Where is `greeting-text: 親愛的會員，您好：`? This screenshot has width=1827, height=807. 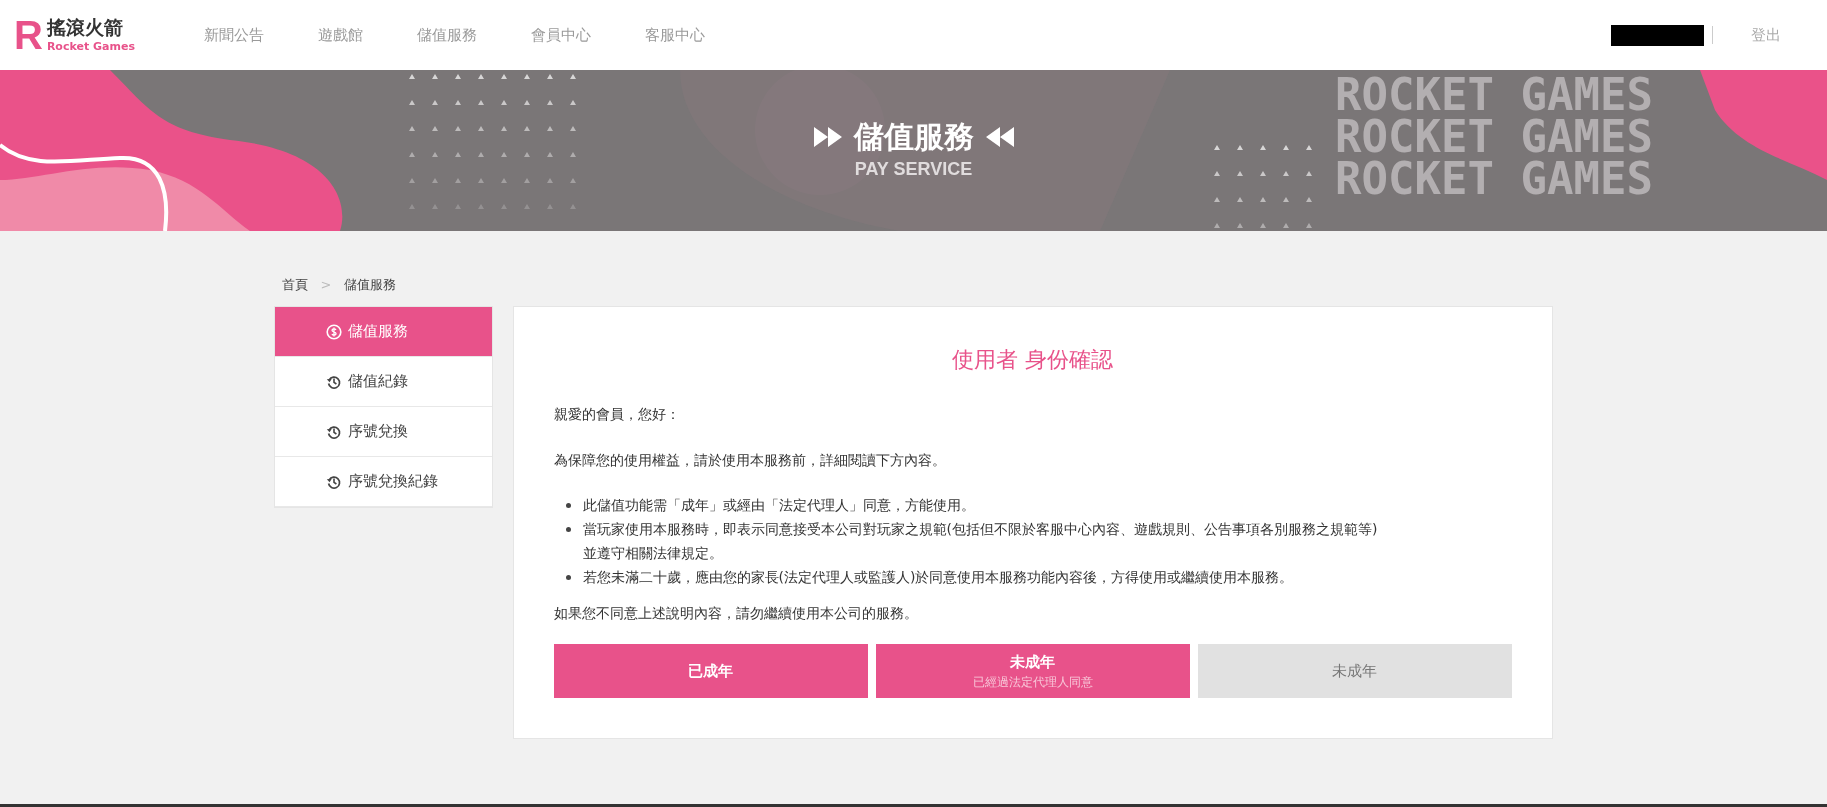
greeting-text: 親愛的會員，您好： is located at coordinates (617, 414).